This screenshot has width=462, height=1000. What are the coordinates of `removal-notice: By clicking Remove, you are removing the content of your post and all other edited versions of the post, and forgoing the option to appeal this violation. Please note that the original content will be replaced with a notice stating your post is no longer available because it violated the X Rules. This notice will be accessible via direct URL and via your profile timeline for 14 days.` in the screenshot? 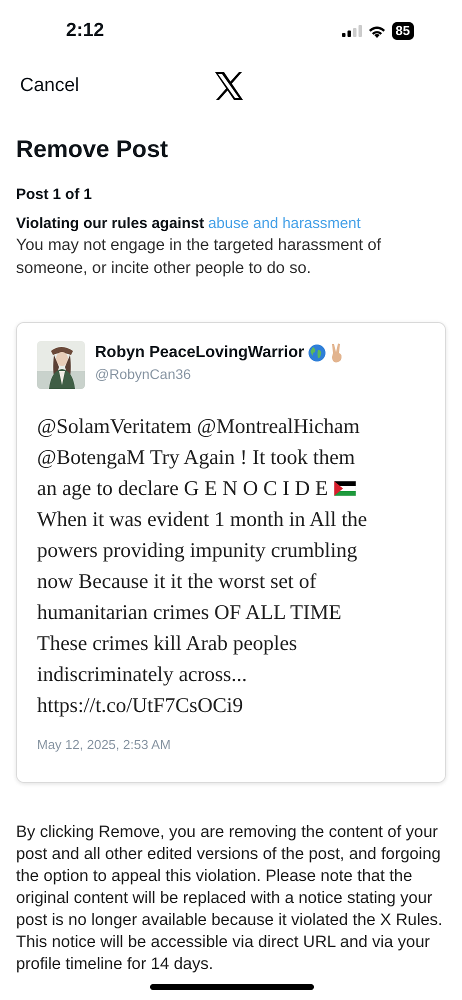 It's located at (230, 898).